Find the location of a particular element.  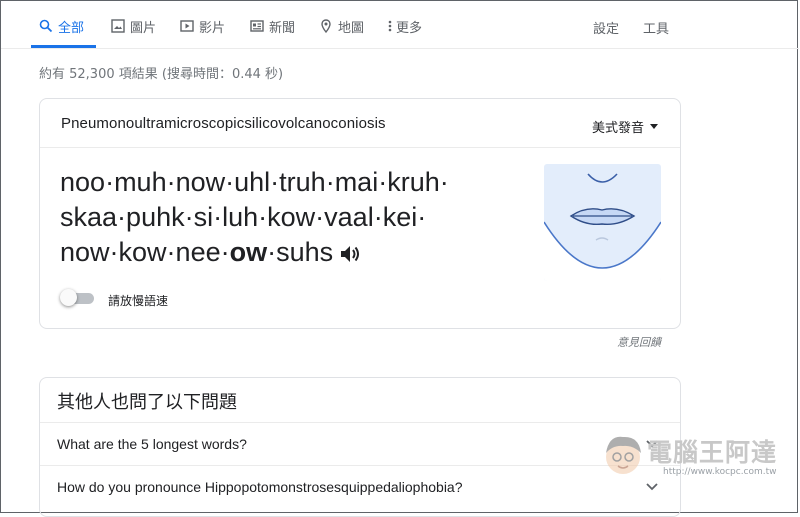

tab-images: 圖片 is located at coordinates (133, 26).